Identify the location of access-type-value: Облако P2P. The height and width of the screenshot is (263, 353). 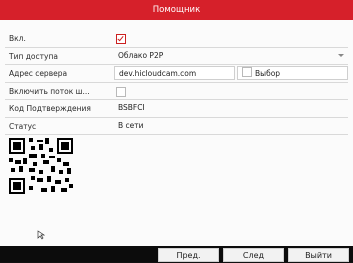
(141, 55).